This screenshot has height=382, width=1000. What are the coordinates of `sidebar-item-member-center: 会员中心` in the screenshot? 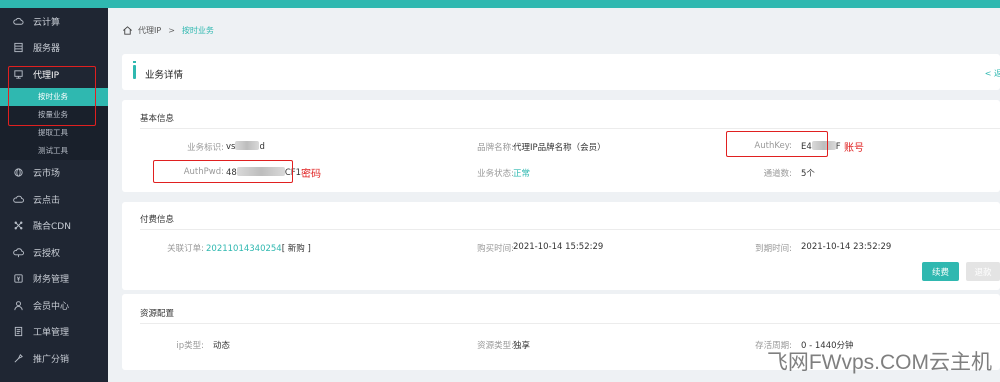 It's located at (54, 305).